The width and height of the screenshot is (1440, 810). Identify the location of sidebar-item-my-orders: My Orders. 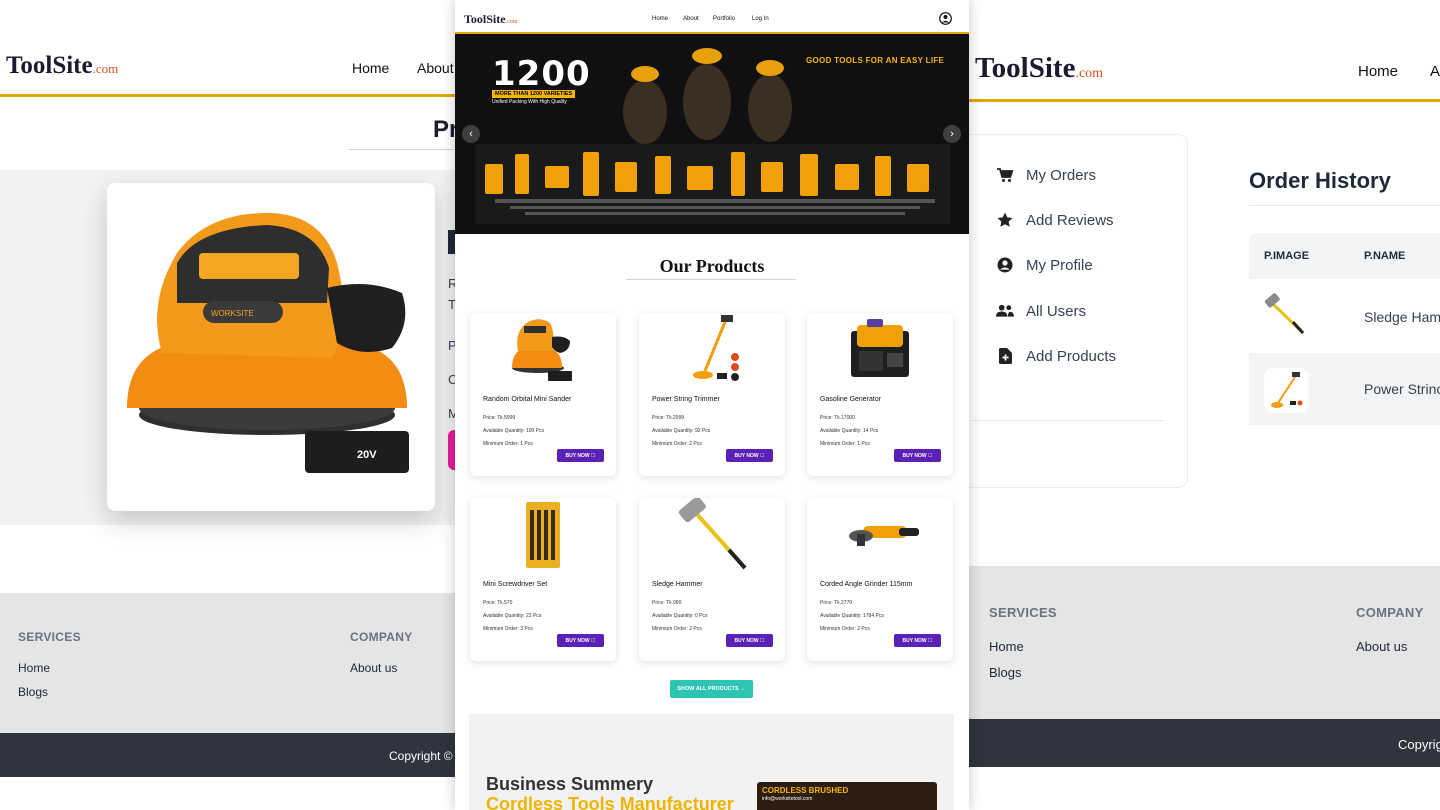
(1046, 175).